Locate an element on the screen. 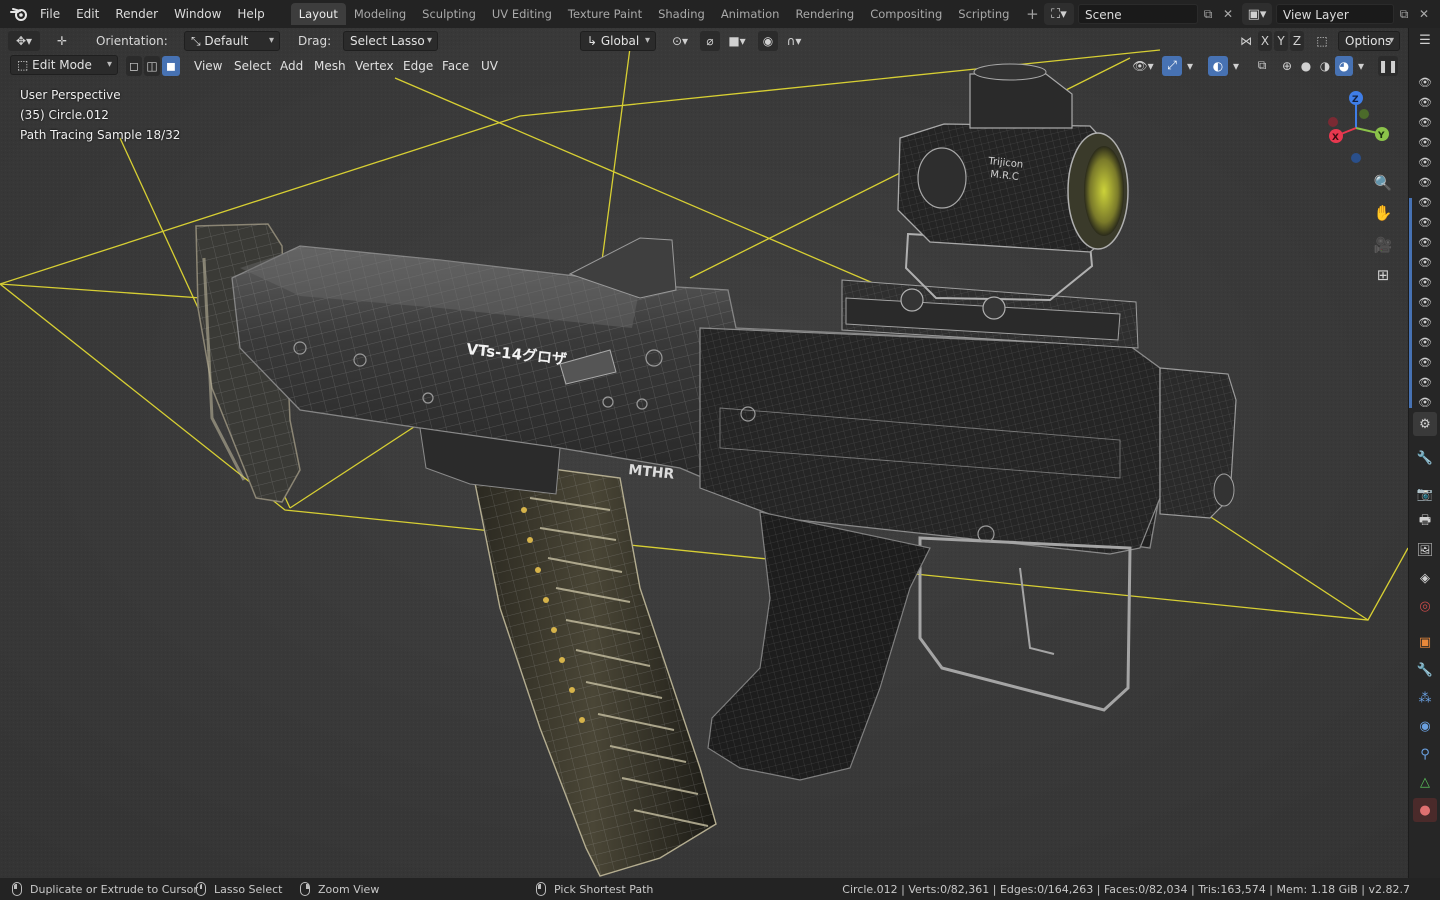  menu-mesh: Mesh is located at coordinates (330, 66).